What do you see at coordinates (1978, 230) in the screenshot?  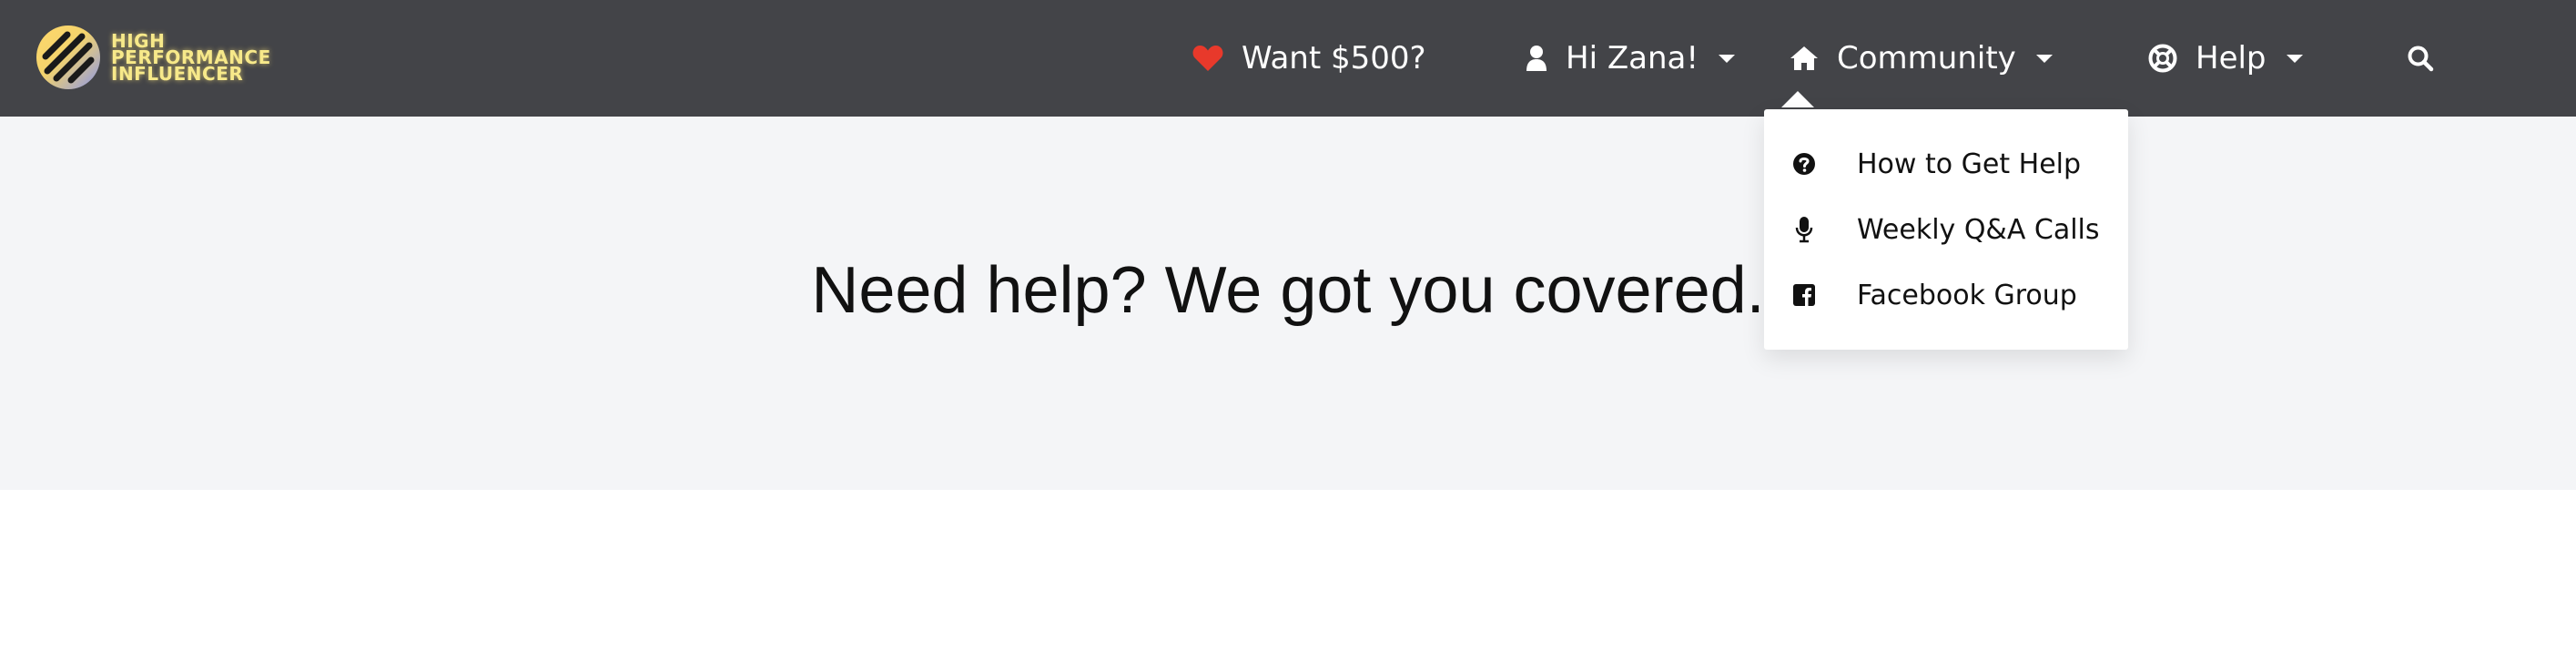 I see `dropdown-item-label: Weekly Q&A Calls` at bounding box center [1978, 230].